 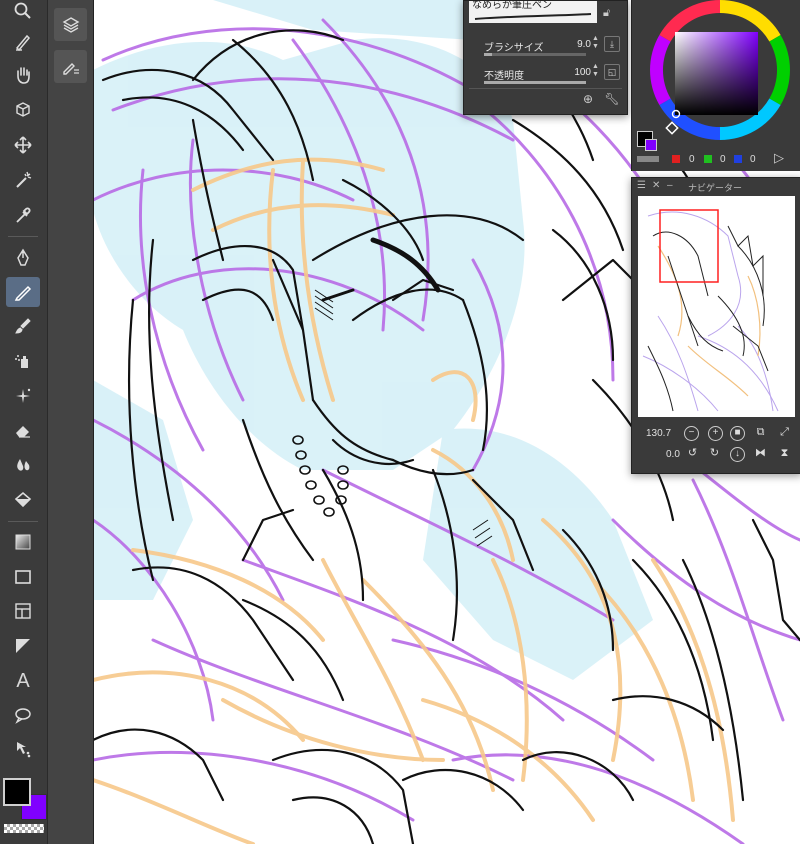 I want to click on color-swatches, so click(x=23, y=808).